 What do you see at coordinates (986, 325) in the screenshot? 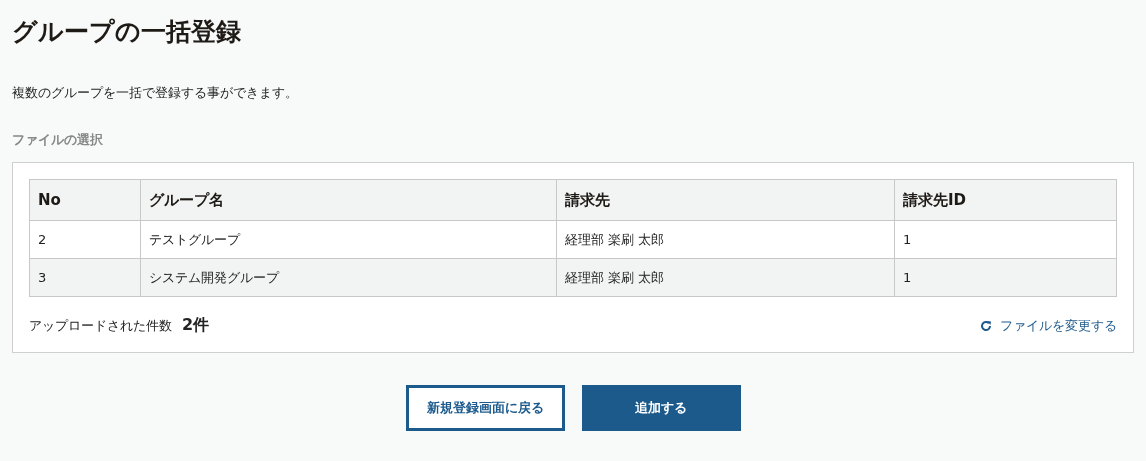
I see `refresh-icon` at bounding box center [986, 325].